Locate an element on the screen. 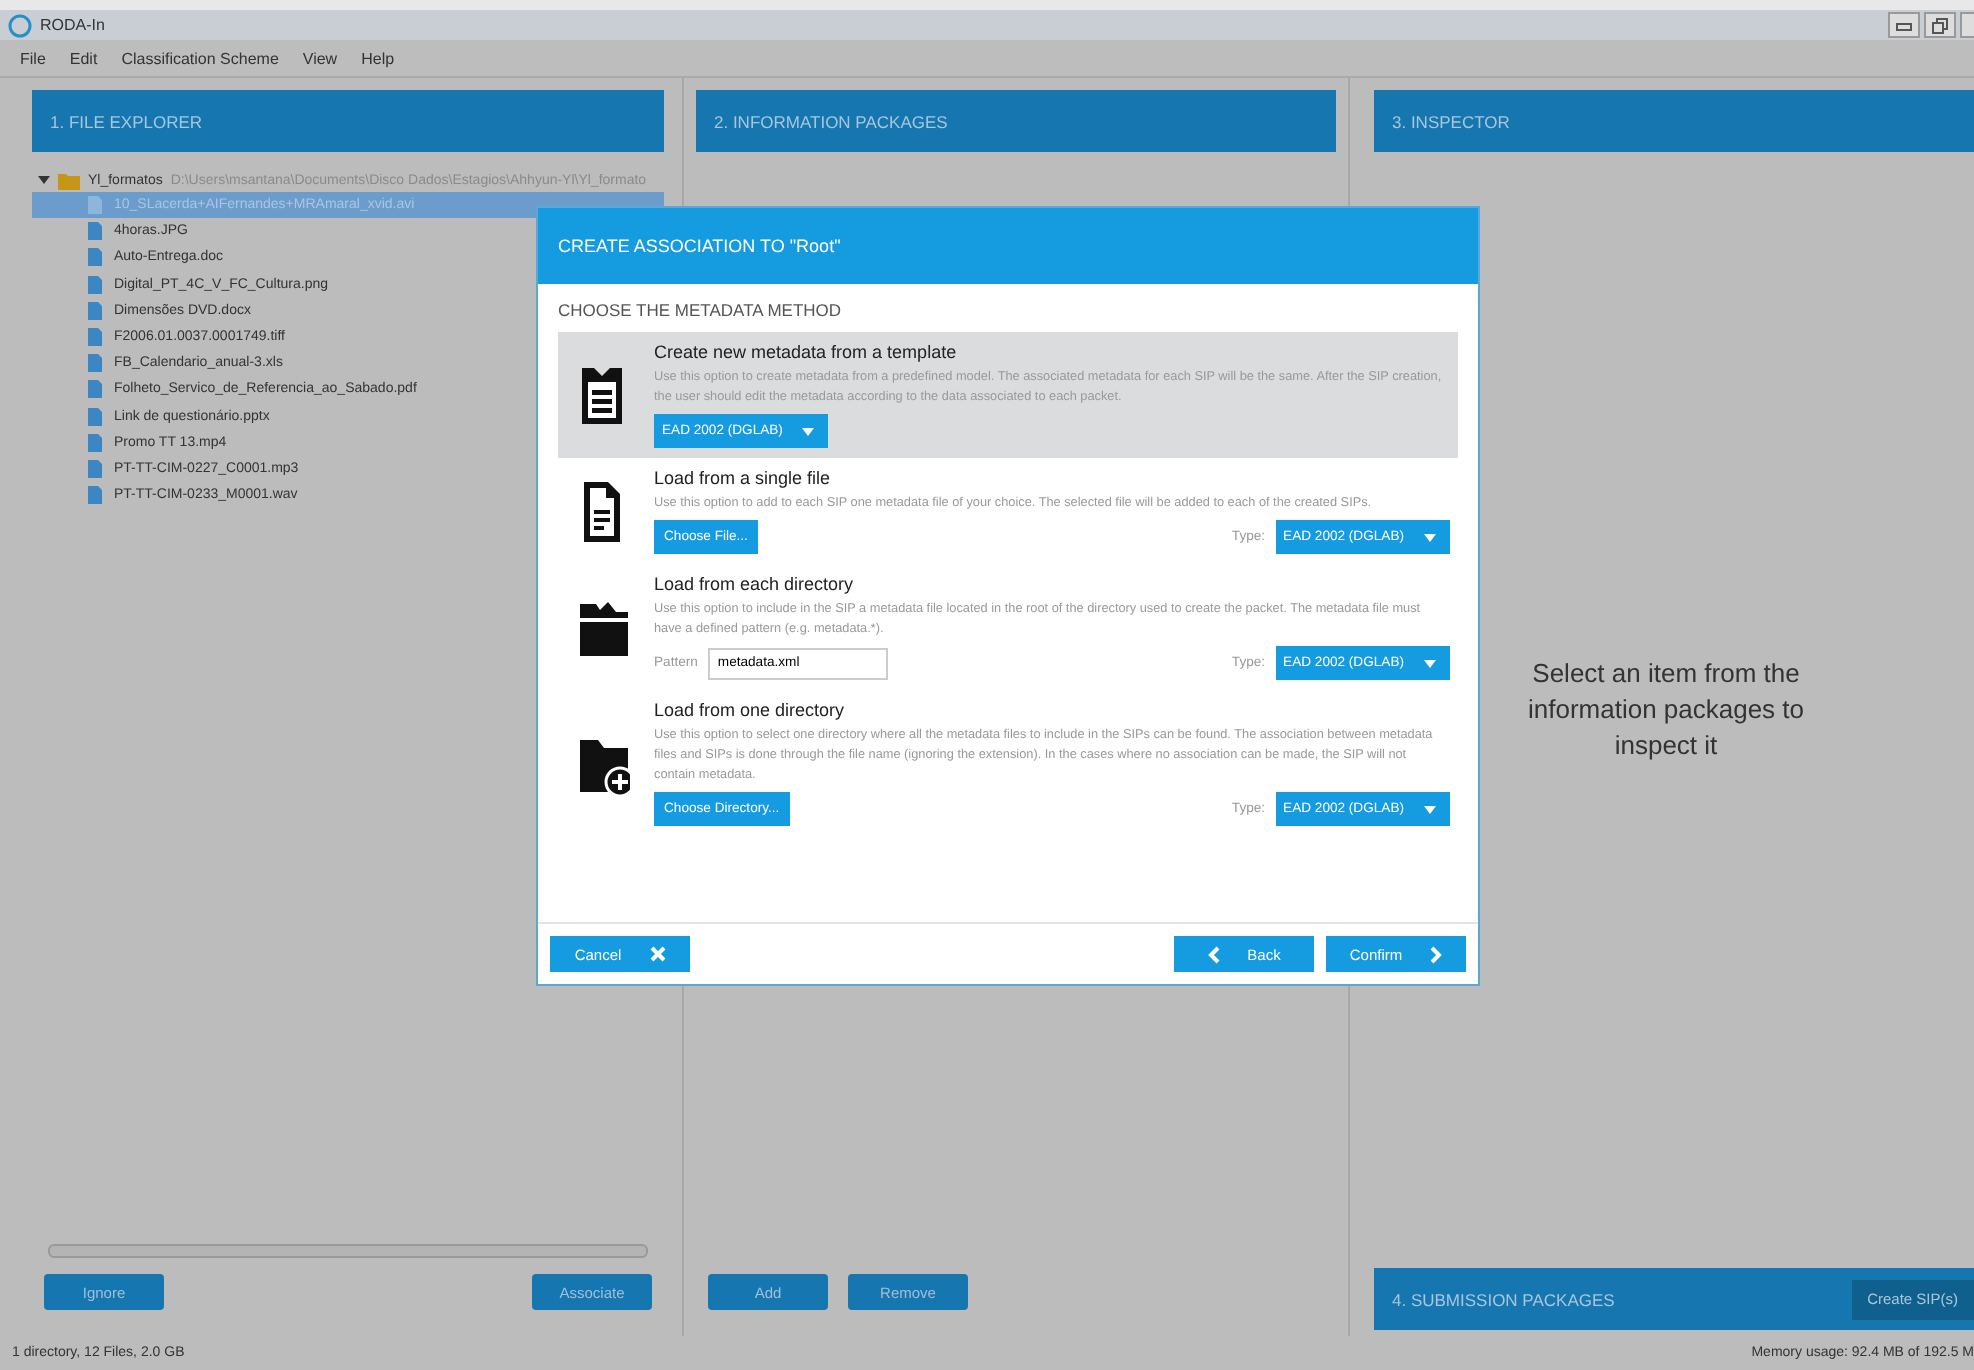 This screenshot has width=1974, height=1370. option-title: Load from one directory is located at coordinates (750, 710).